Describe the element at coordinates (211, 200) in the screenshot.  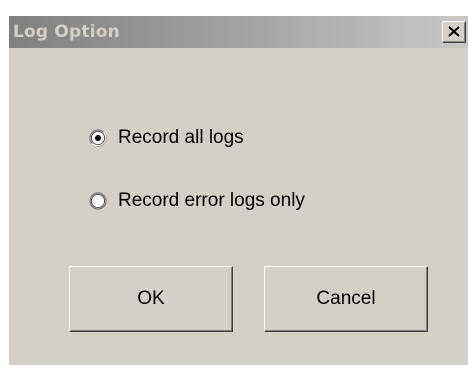
I see `radio-label-record-error-logs-only: Record error logs only` at that location.